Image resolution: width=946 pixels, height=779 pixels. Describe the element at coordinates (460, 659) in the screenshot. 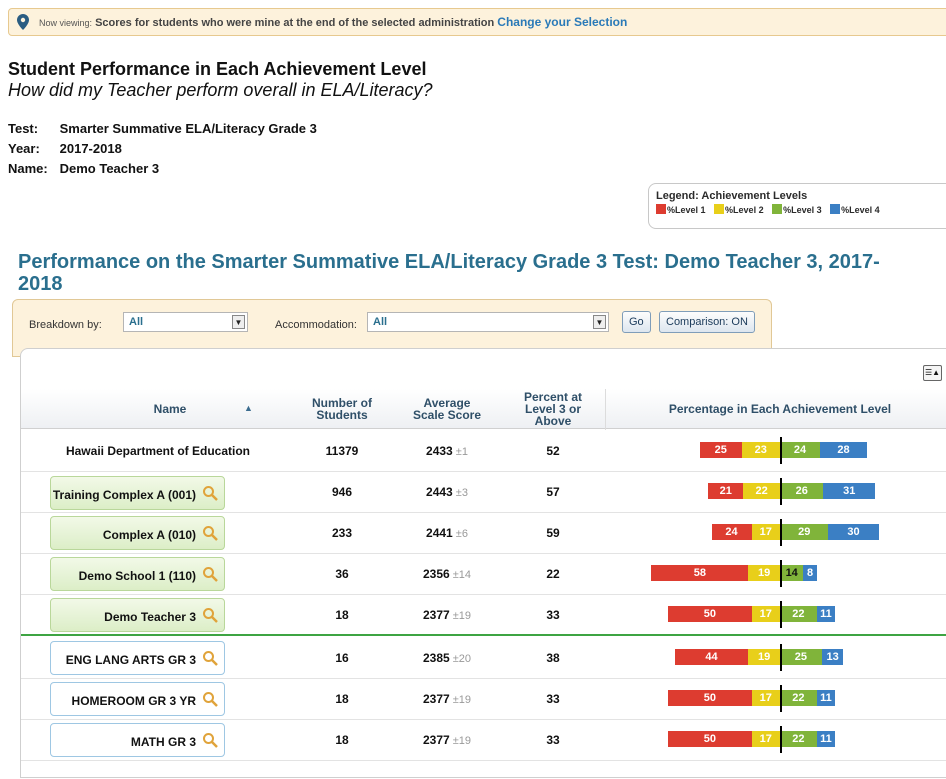

I see `score-error: ±20` at that location.